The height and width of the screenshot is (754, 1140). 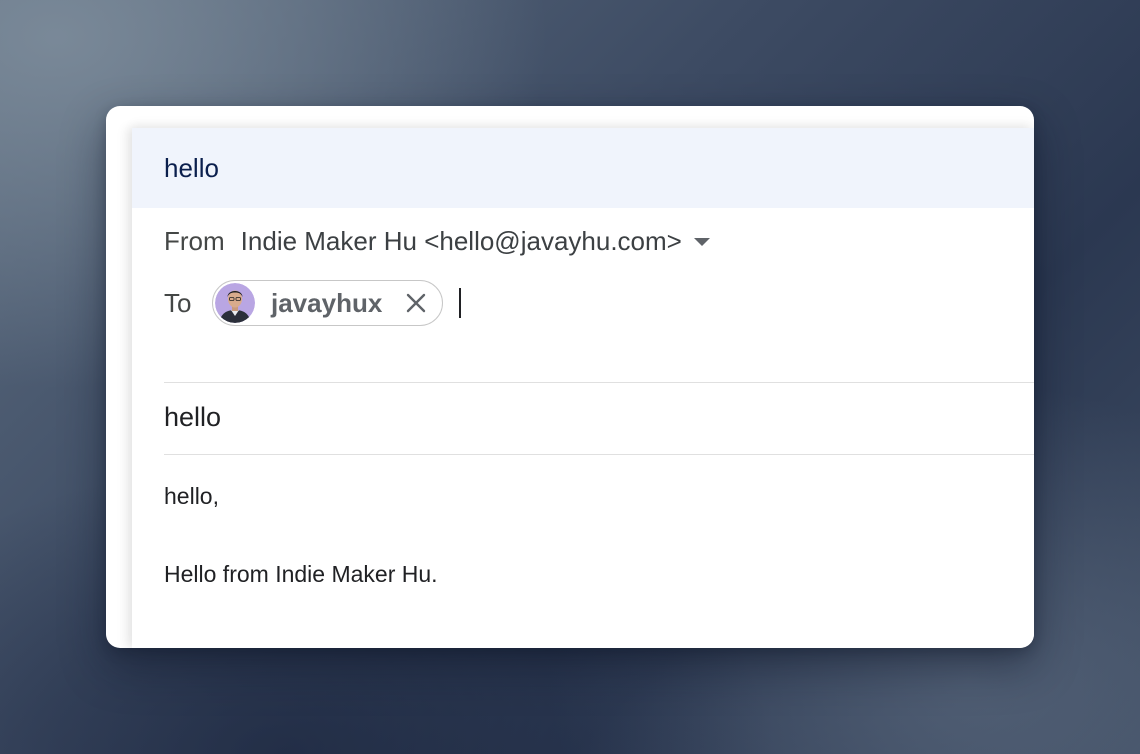 I want to click on close-icon, so click(x=416, y=303).